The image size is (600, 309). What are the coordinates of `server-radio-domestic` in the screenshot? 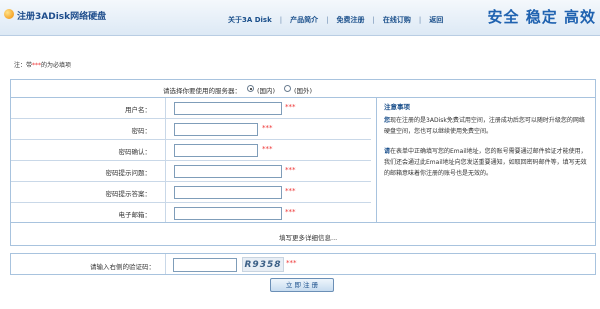 It's located at (250, 88).